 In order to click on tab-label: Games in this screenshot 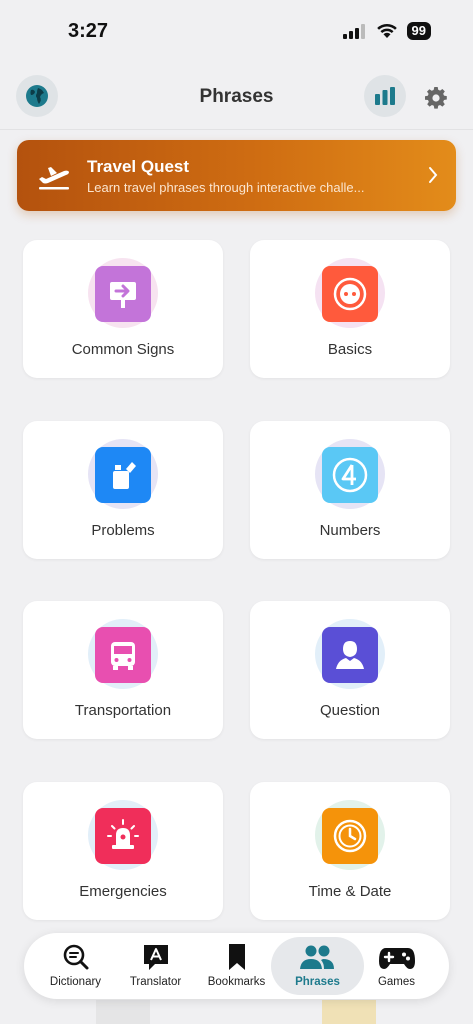, I will do `click(396, 982)`.